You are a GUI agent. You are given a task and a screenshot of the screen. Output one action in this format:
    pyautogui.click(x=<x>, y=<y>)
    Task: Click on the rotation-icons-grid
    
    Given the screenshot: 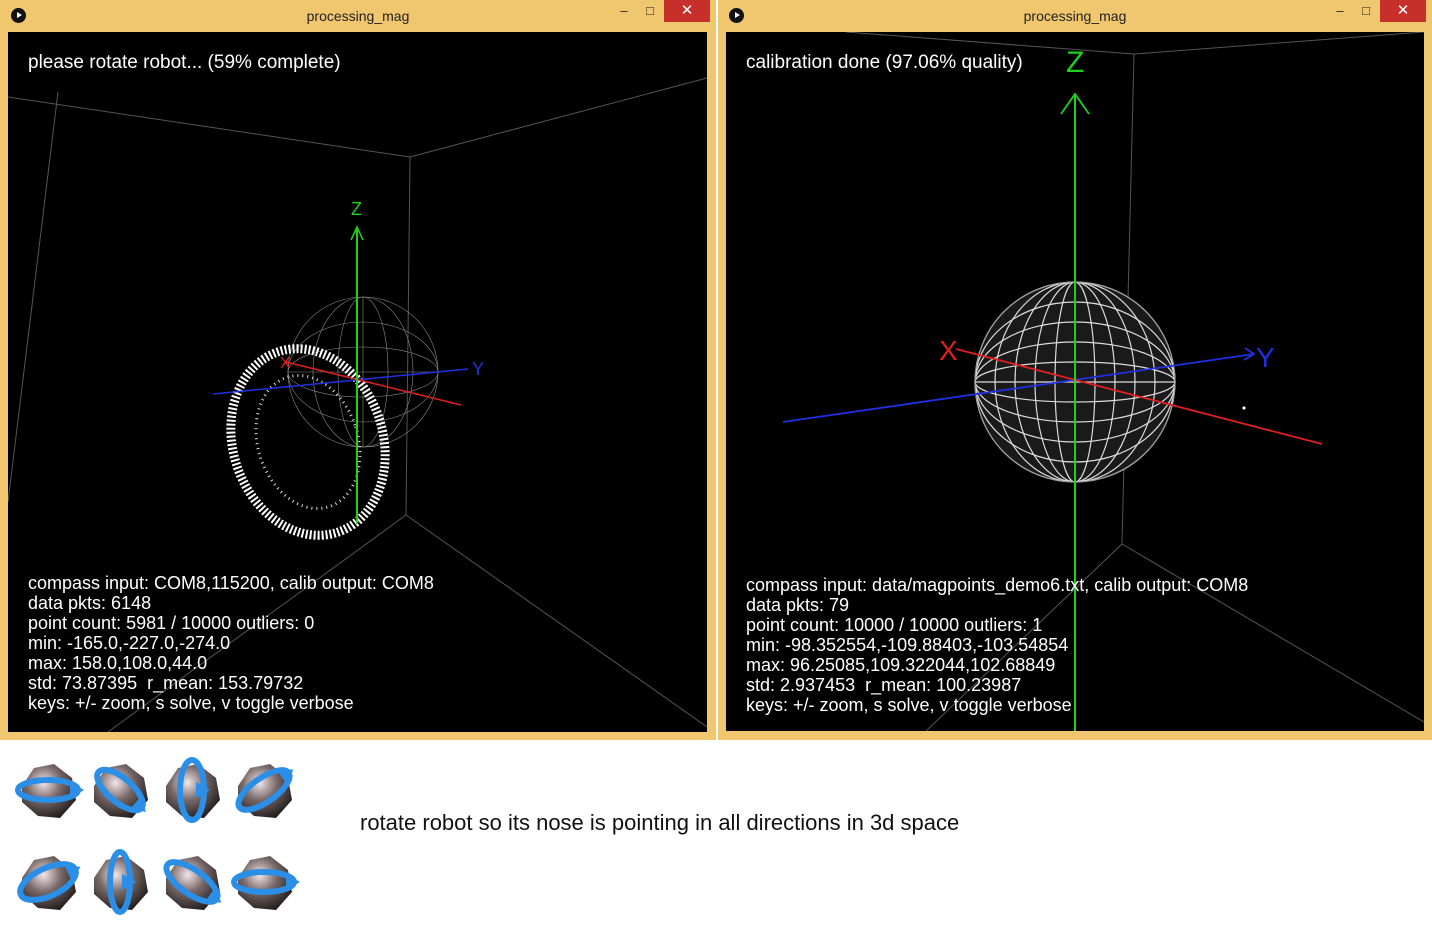 What is the action you would take?
    pyautogui.click(x=157, y=836)
    